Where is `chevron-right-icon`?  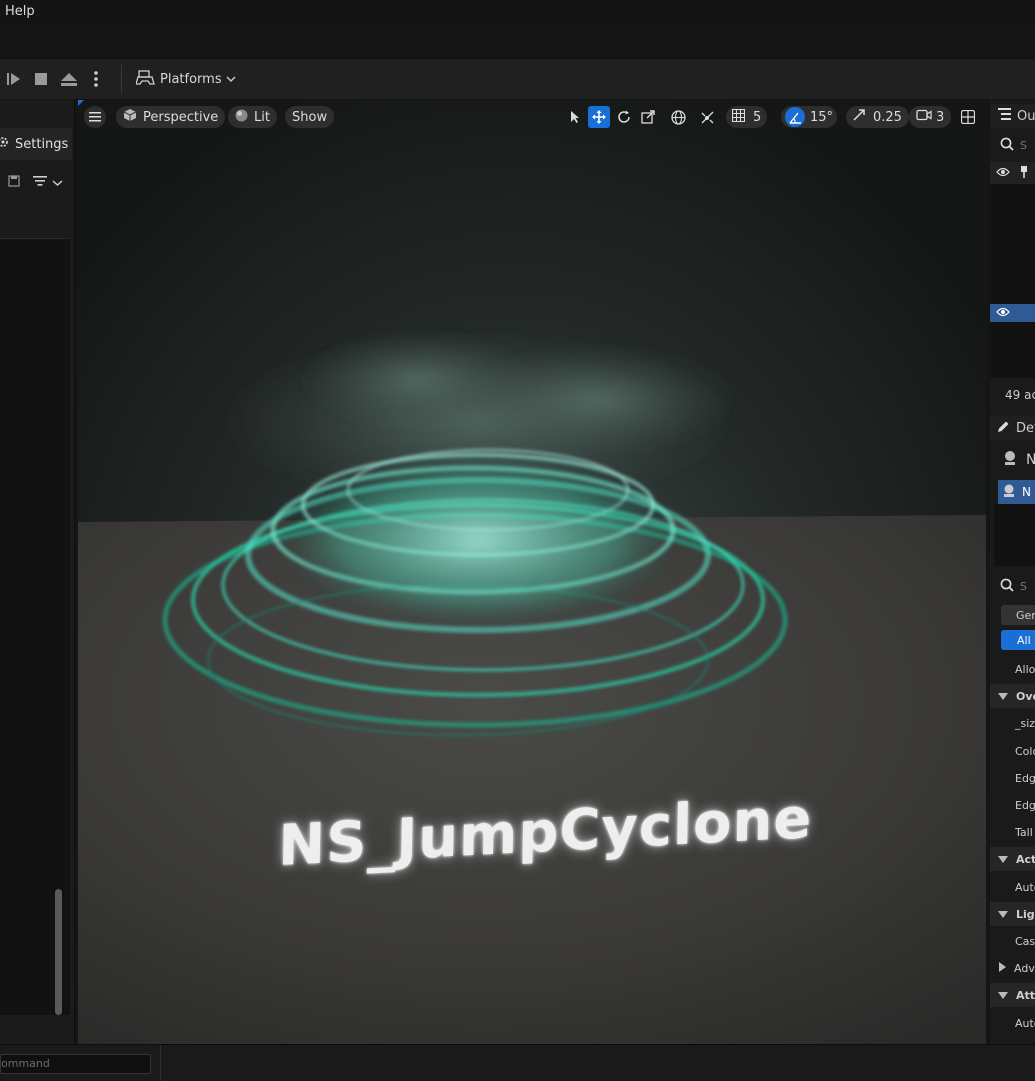 chevron-right-icon is located at coordinates (1002, 968).